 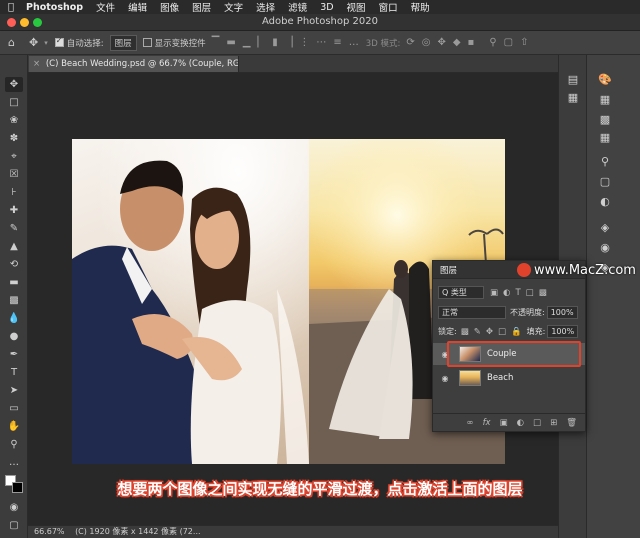 I want to click on align-middle-icon: ▬, so click(x=230, y=42).